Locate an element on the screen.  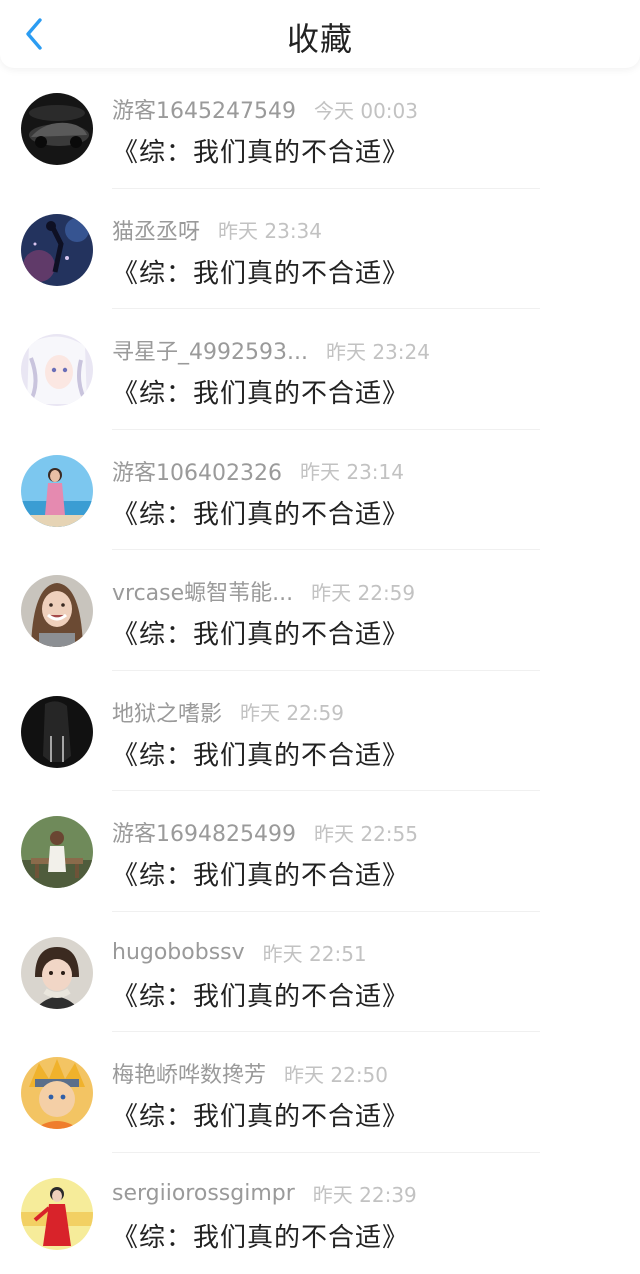
item-meta: 游客1694825499 昨天 22:55 is located at coordinates (265, 832).